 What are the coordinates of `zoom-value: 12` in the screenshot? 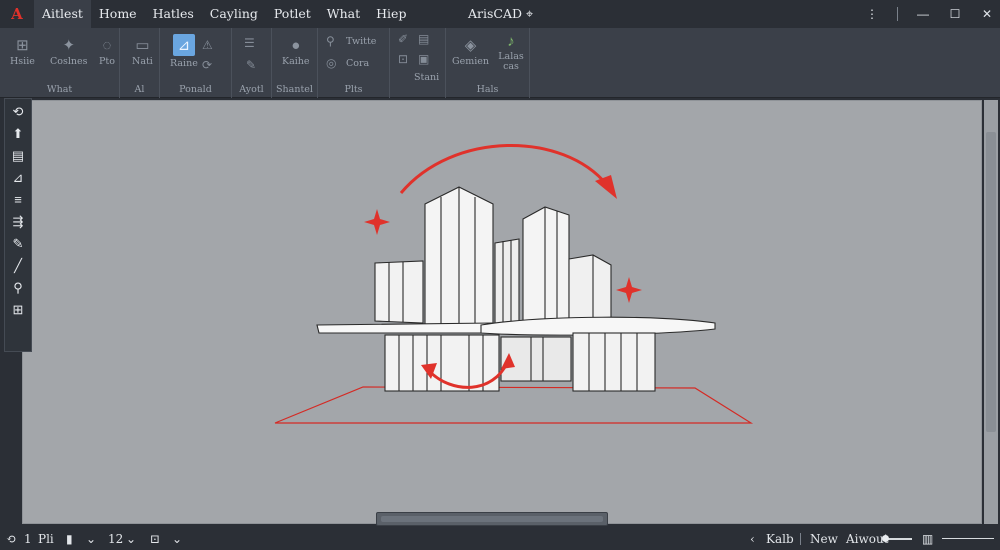 It's located at (115, 539).